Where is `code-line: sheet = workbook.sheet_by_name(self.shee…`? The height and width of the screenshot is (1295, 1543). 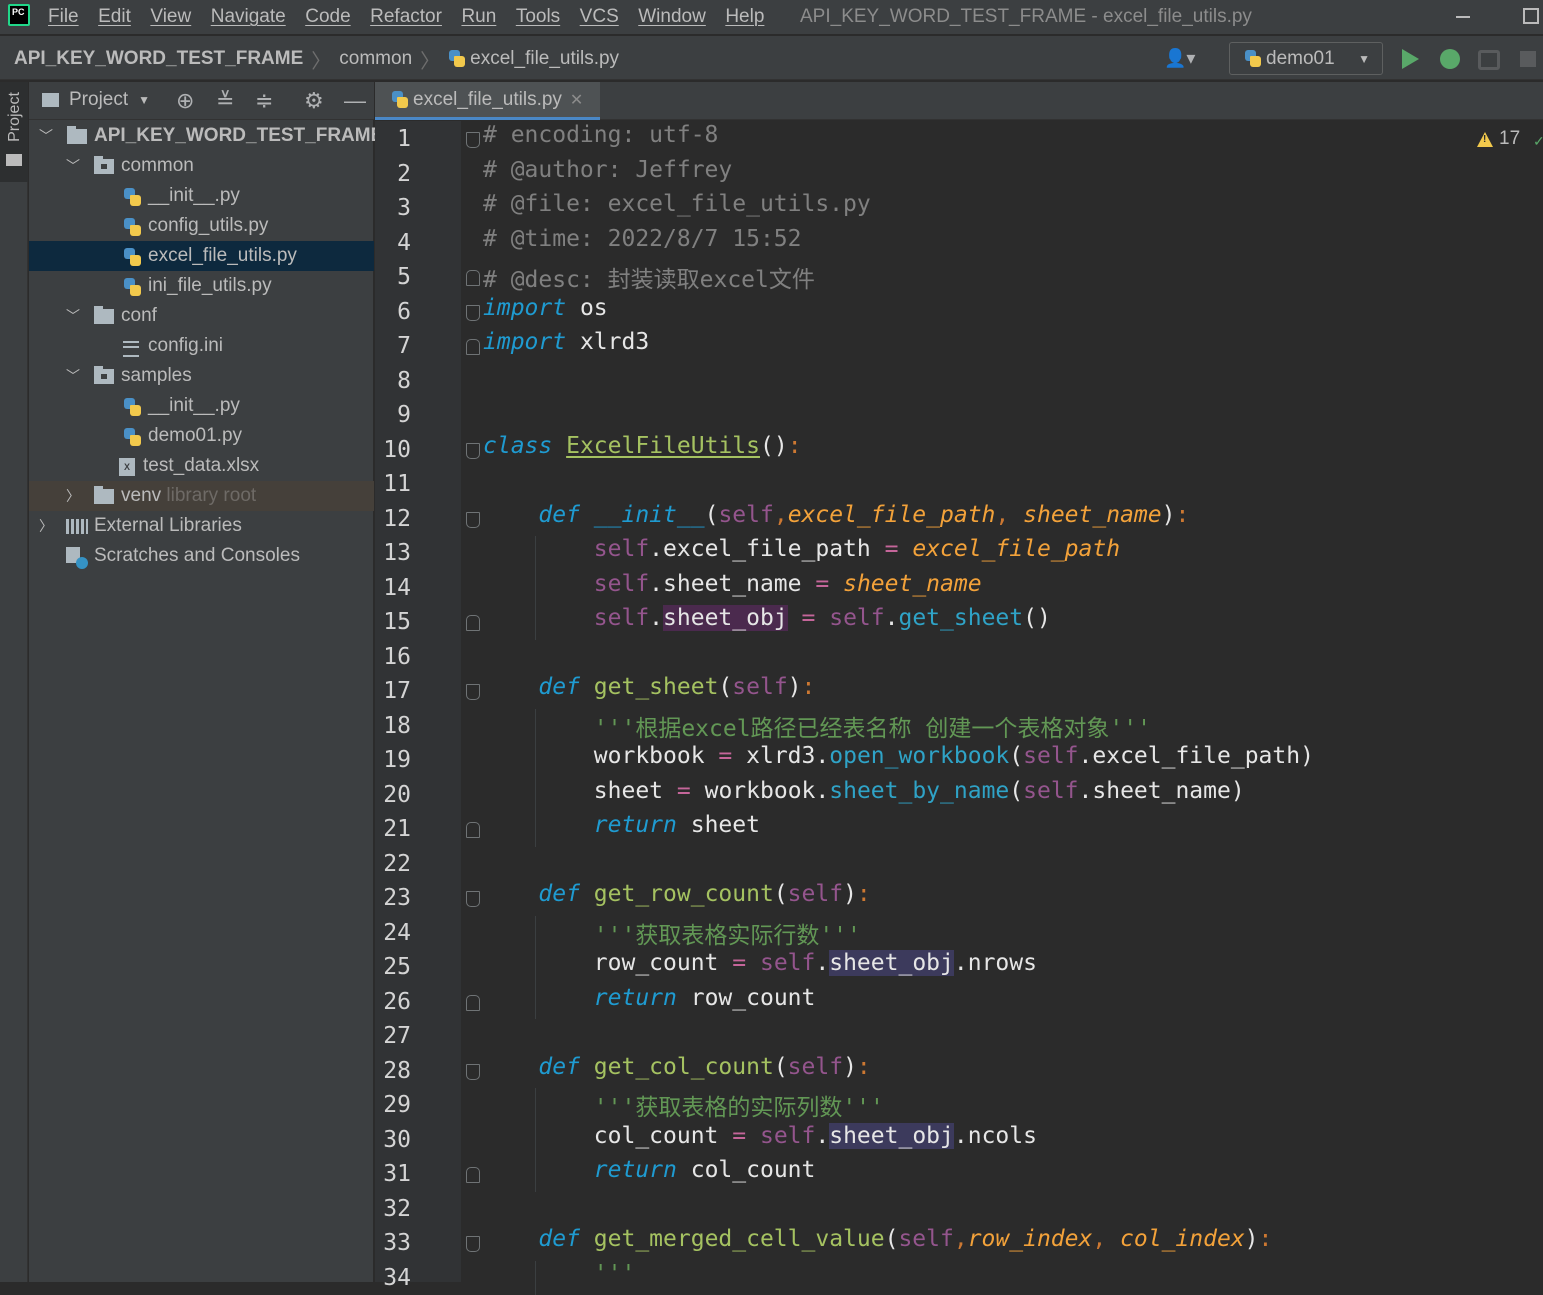
code-line: sheet = workbook.sheet_by_name(self.shee… is located at coordinates (864, 795).